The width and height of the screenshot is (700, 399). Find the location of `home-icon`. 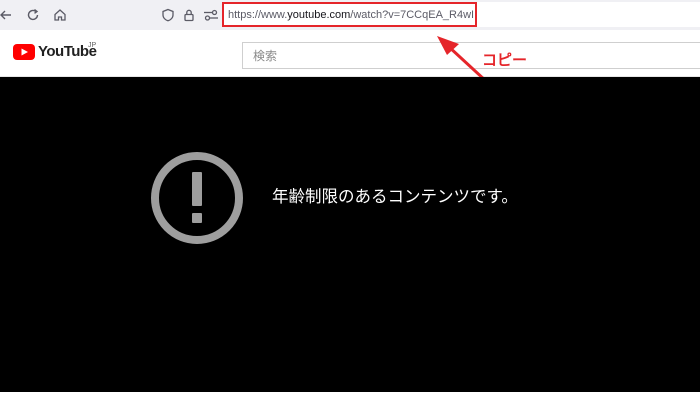

home-icon is located at coordinates (60, 15).